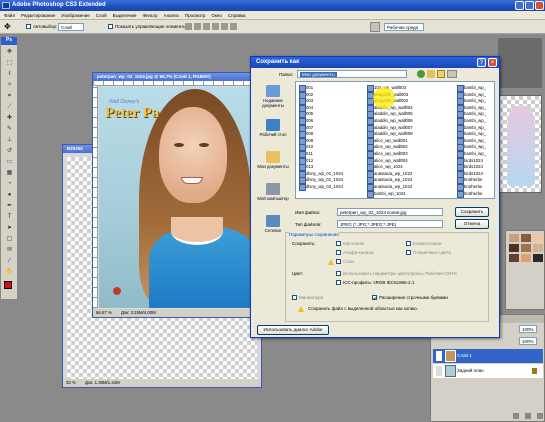  I want to click on healing-brush-icon: ✚, so click(9, 118).